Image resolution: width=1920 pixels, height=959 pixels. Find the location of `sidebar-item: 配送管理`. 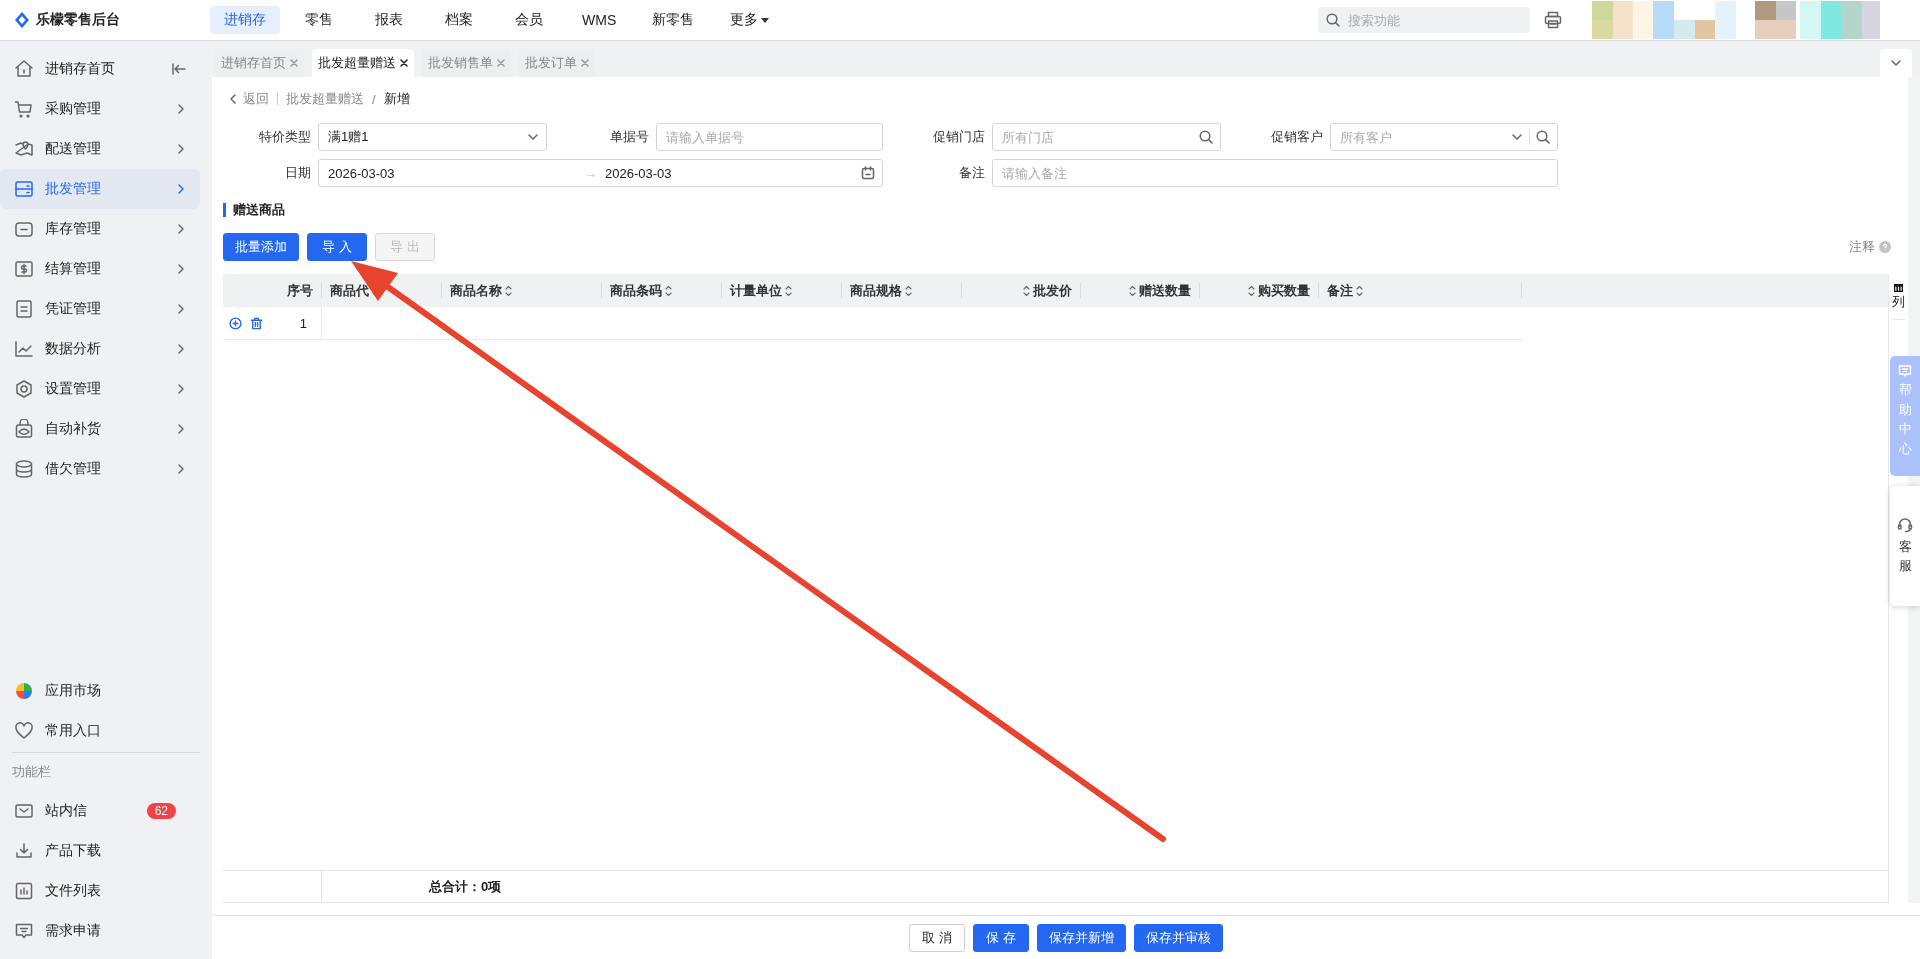

sidebar-item: 配送管理 is located at coordinates (100, 149).